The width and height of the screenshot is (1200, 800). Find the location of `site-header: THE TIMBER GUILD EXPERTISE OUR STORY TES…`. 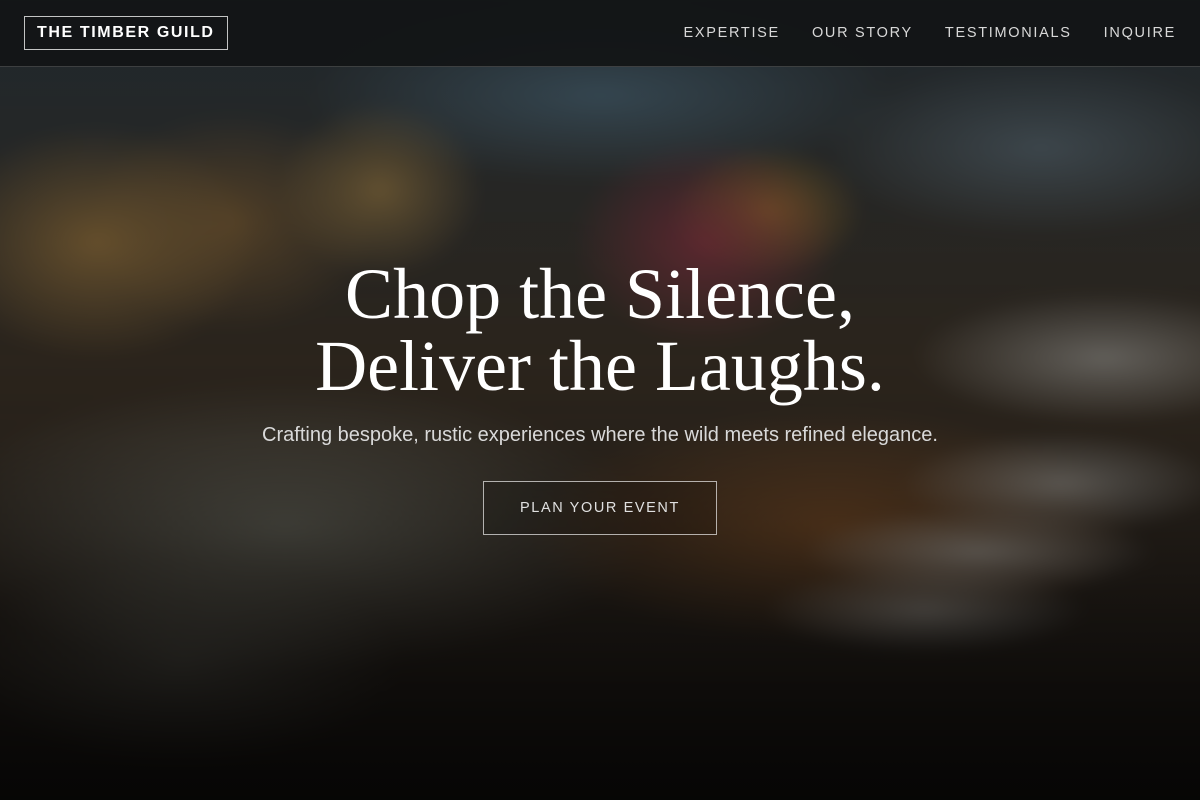

site-header: THE TIMBER GUILD EXPERTISE OUR STORY TES… is located at coordinates (600, 33).